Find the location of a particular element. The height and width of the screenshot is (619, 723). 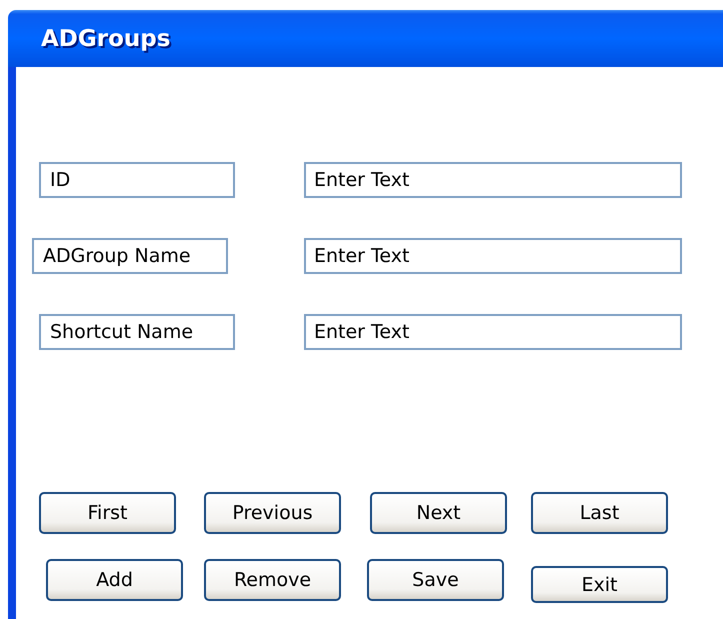

field-label: ID is located at coordinates (137, 180).